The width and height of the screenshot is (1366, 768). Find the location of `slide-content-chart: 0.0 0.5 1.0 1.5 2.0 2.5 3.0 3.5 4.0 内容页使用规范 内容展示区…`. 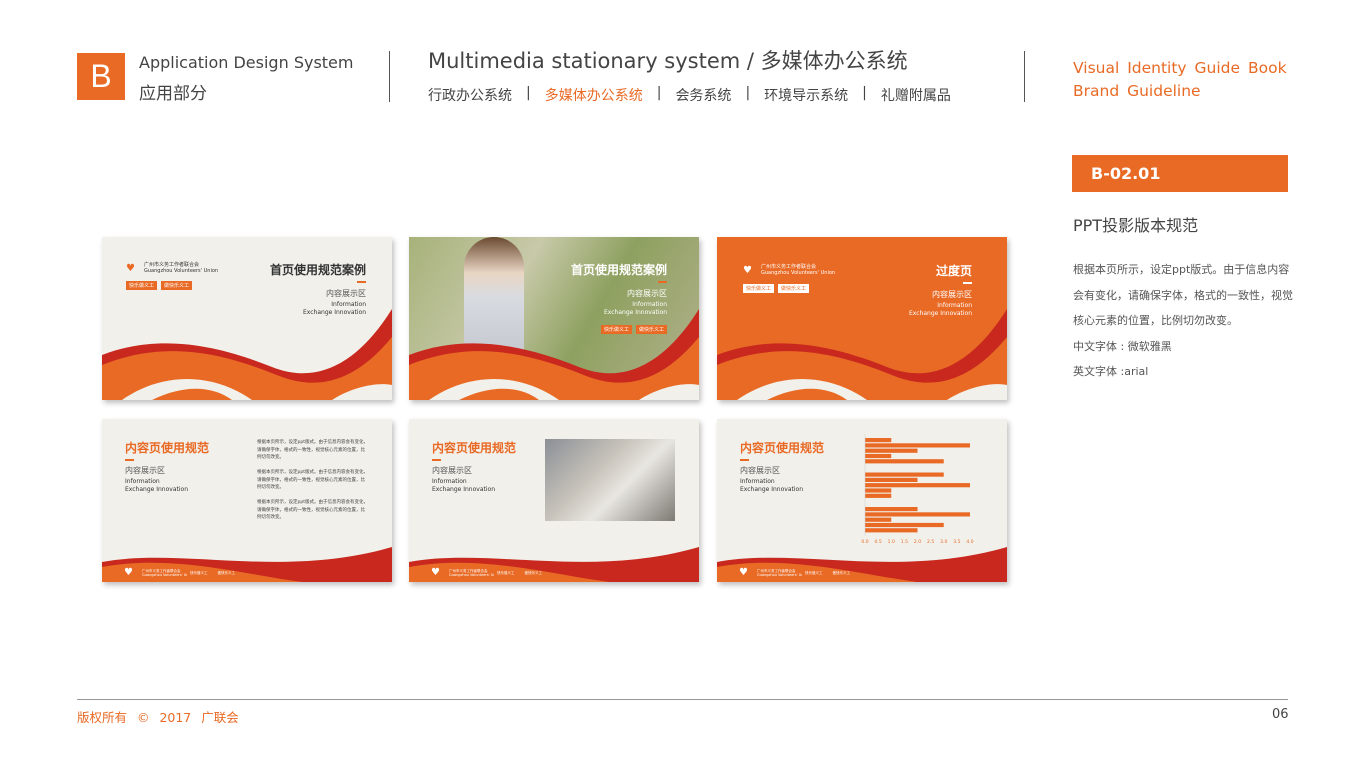

slide-content-chart: 0.0 0.5 1.0 1.5 2.0 2.5 3.0 3.5 4.0 内容页使用规范 内容展示区… is located at coordinates (862, 500).